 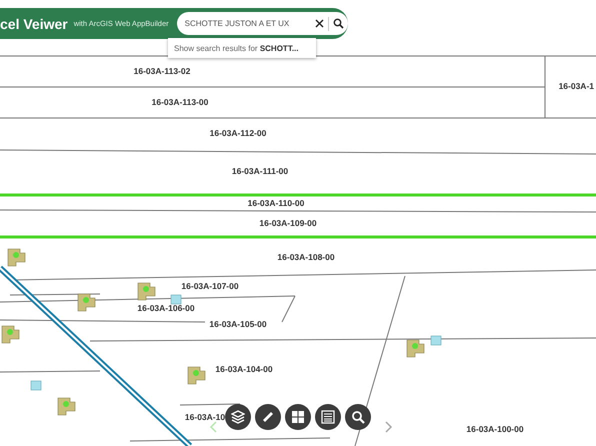 I want to click on search-icon, so click(x=358, y=417).